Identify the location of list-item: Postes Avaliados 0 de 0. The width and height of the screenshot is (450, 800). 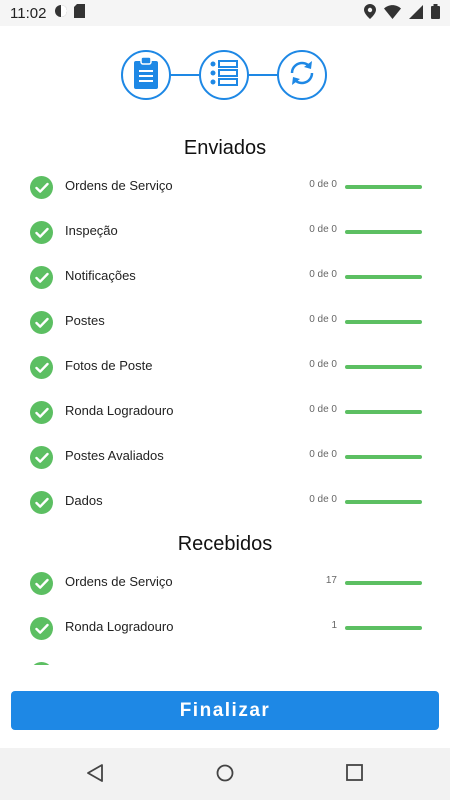
(225, 456).